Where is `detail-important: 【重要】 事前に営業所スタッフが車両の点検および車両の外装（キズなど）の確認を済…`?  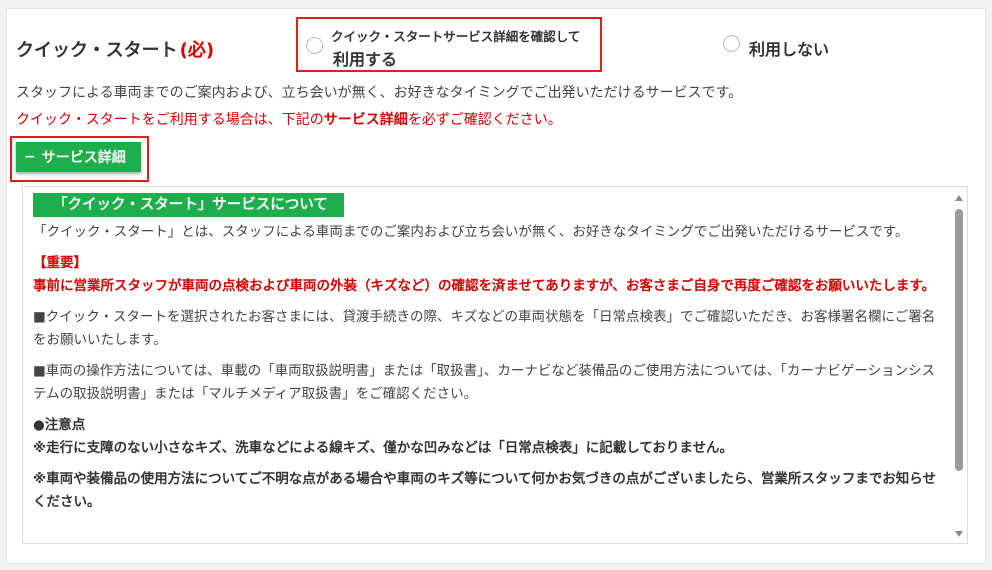
detail-important: 【重要】 事前に営業所スタッフが車両の点検および車両の外装（キズなど）の確認を済… is located at coordinates (489, 275).